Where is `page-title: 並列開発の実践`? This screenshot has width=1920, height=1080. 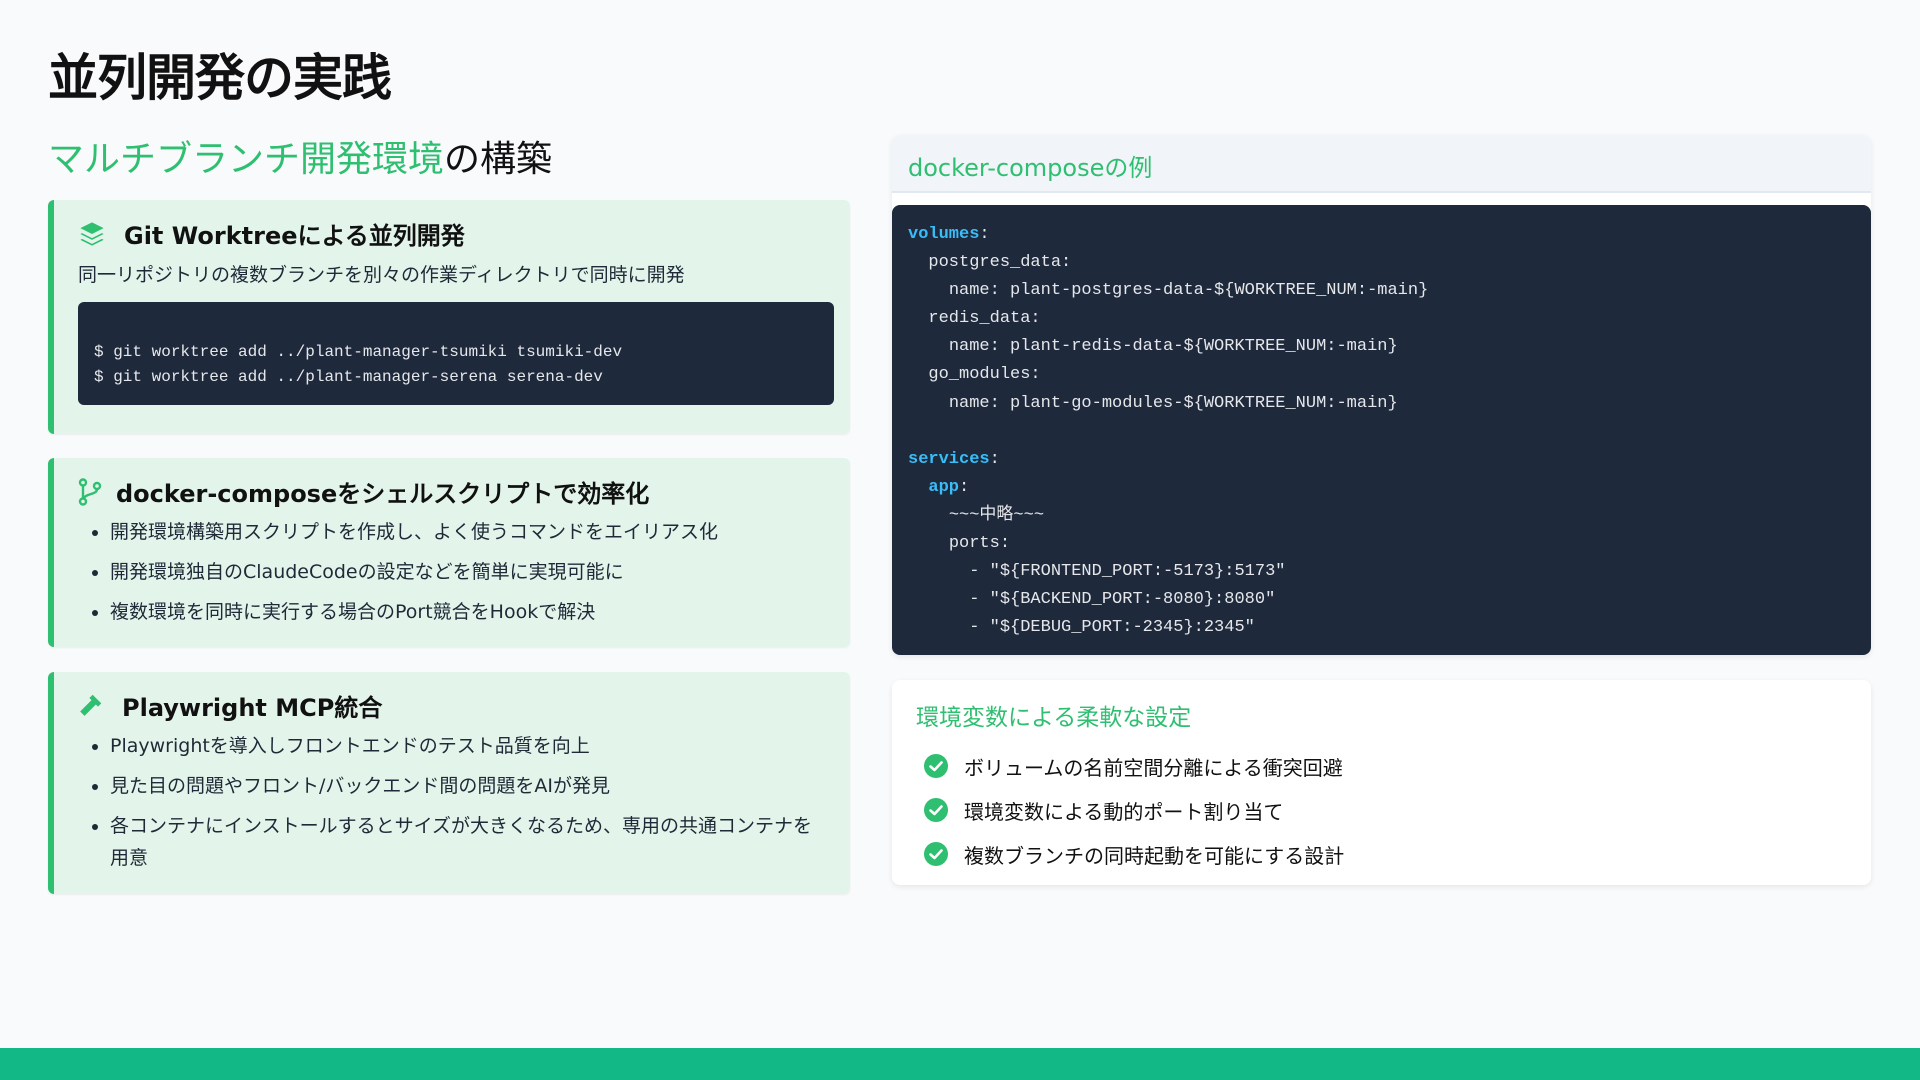 page-title: 並列開発の実践 is located at coordinates (220, 78).